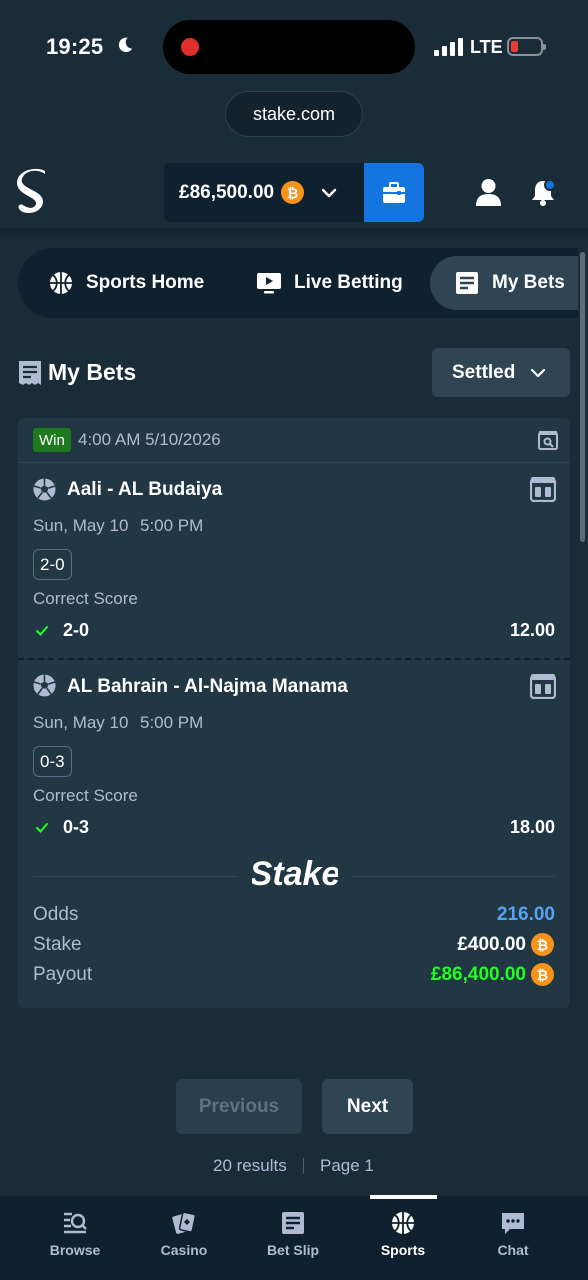 The image size is (588, 1280). What do you see at coordinates (52, 564) in the screenshot?
I see `current-score: 2-0` at bounding box center [52, 564].